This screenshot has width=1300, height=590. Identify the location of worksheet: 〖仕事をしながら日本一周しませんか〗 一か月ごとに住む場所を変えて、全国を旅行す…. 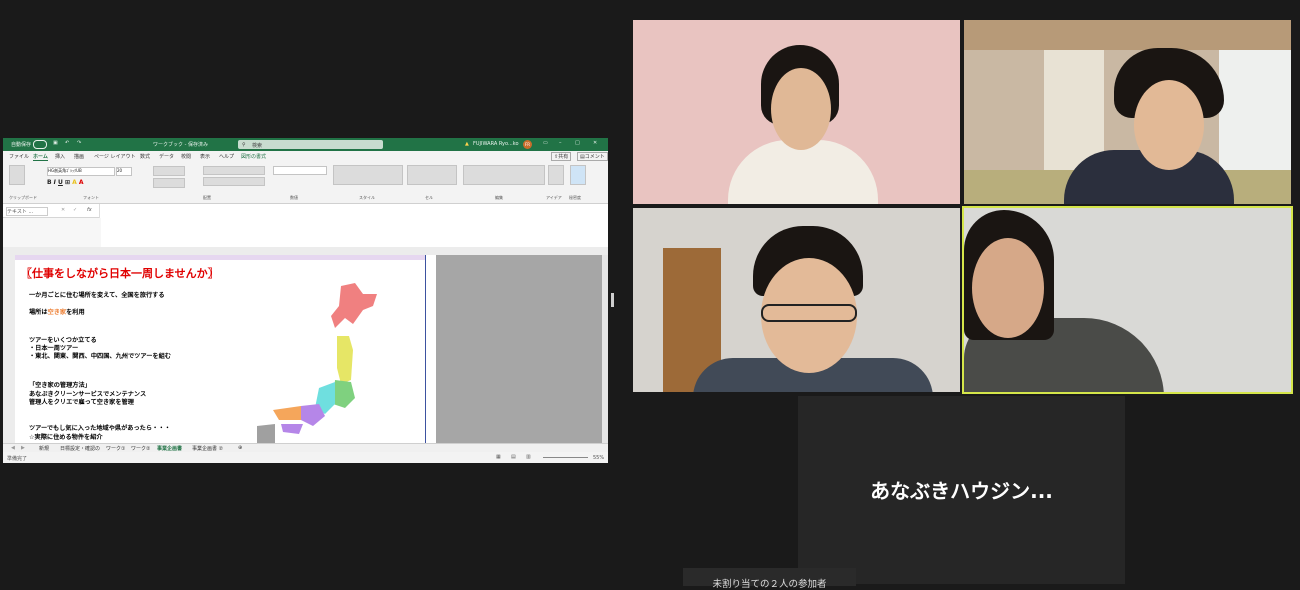
(220, 349).